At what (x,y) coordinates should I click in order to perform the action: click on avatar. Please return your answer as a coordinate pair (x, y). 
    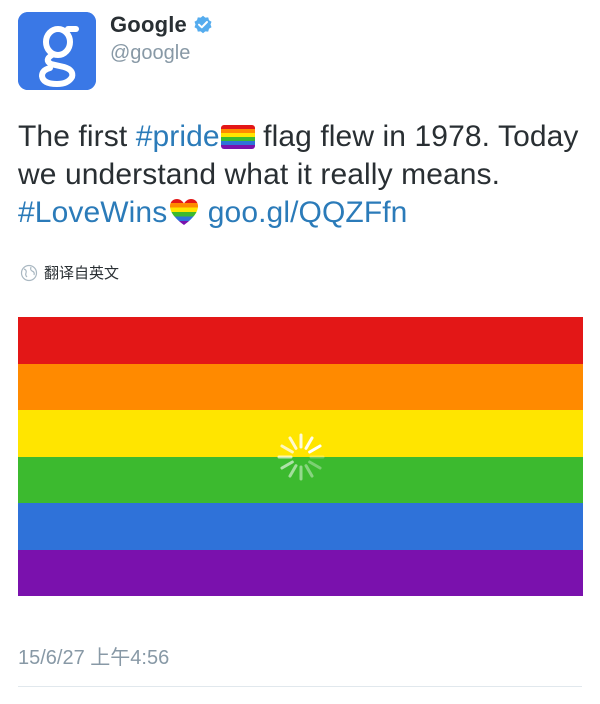
    Looking at the image, I should click on (57, 51).